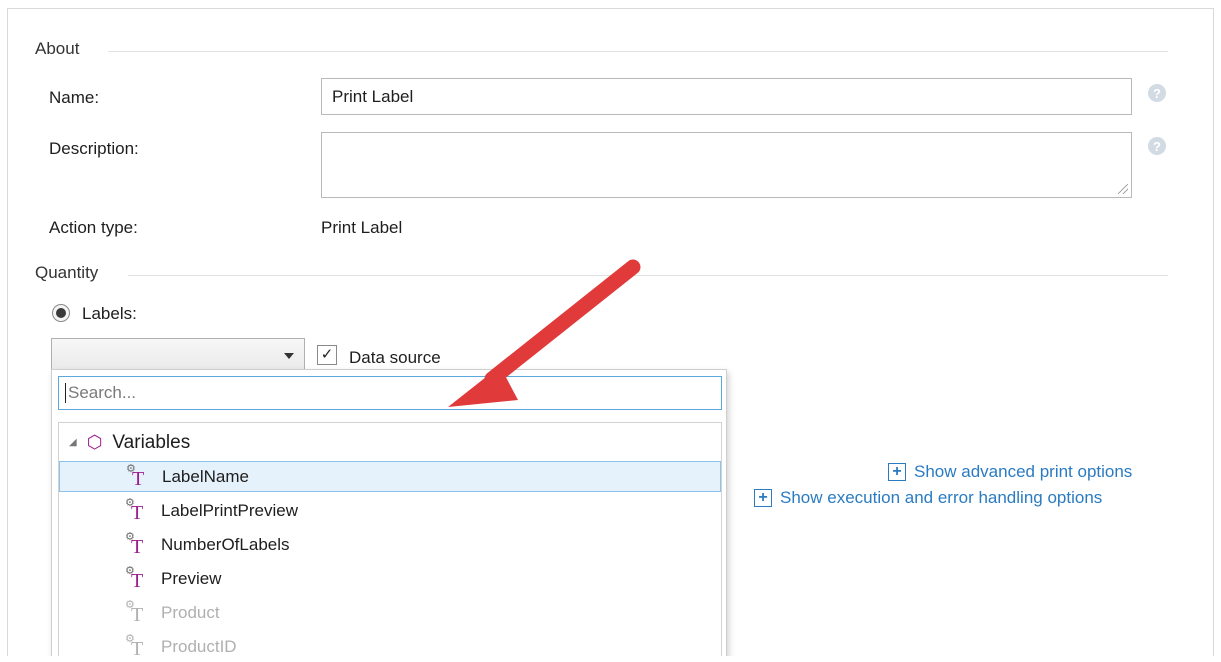 Image resolution: width=1221 pixels, height=662 pixels. I want to click on annotation-arrow-overlay, so click(544, 333).